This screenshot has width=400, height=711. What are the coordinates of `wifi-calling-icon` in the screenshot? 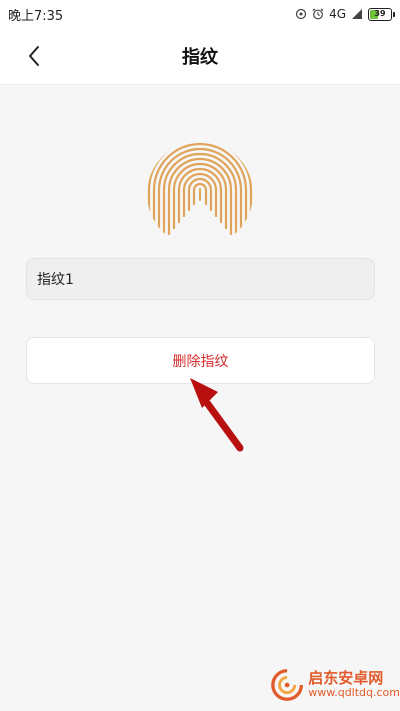 It's located at (301, 14).